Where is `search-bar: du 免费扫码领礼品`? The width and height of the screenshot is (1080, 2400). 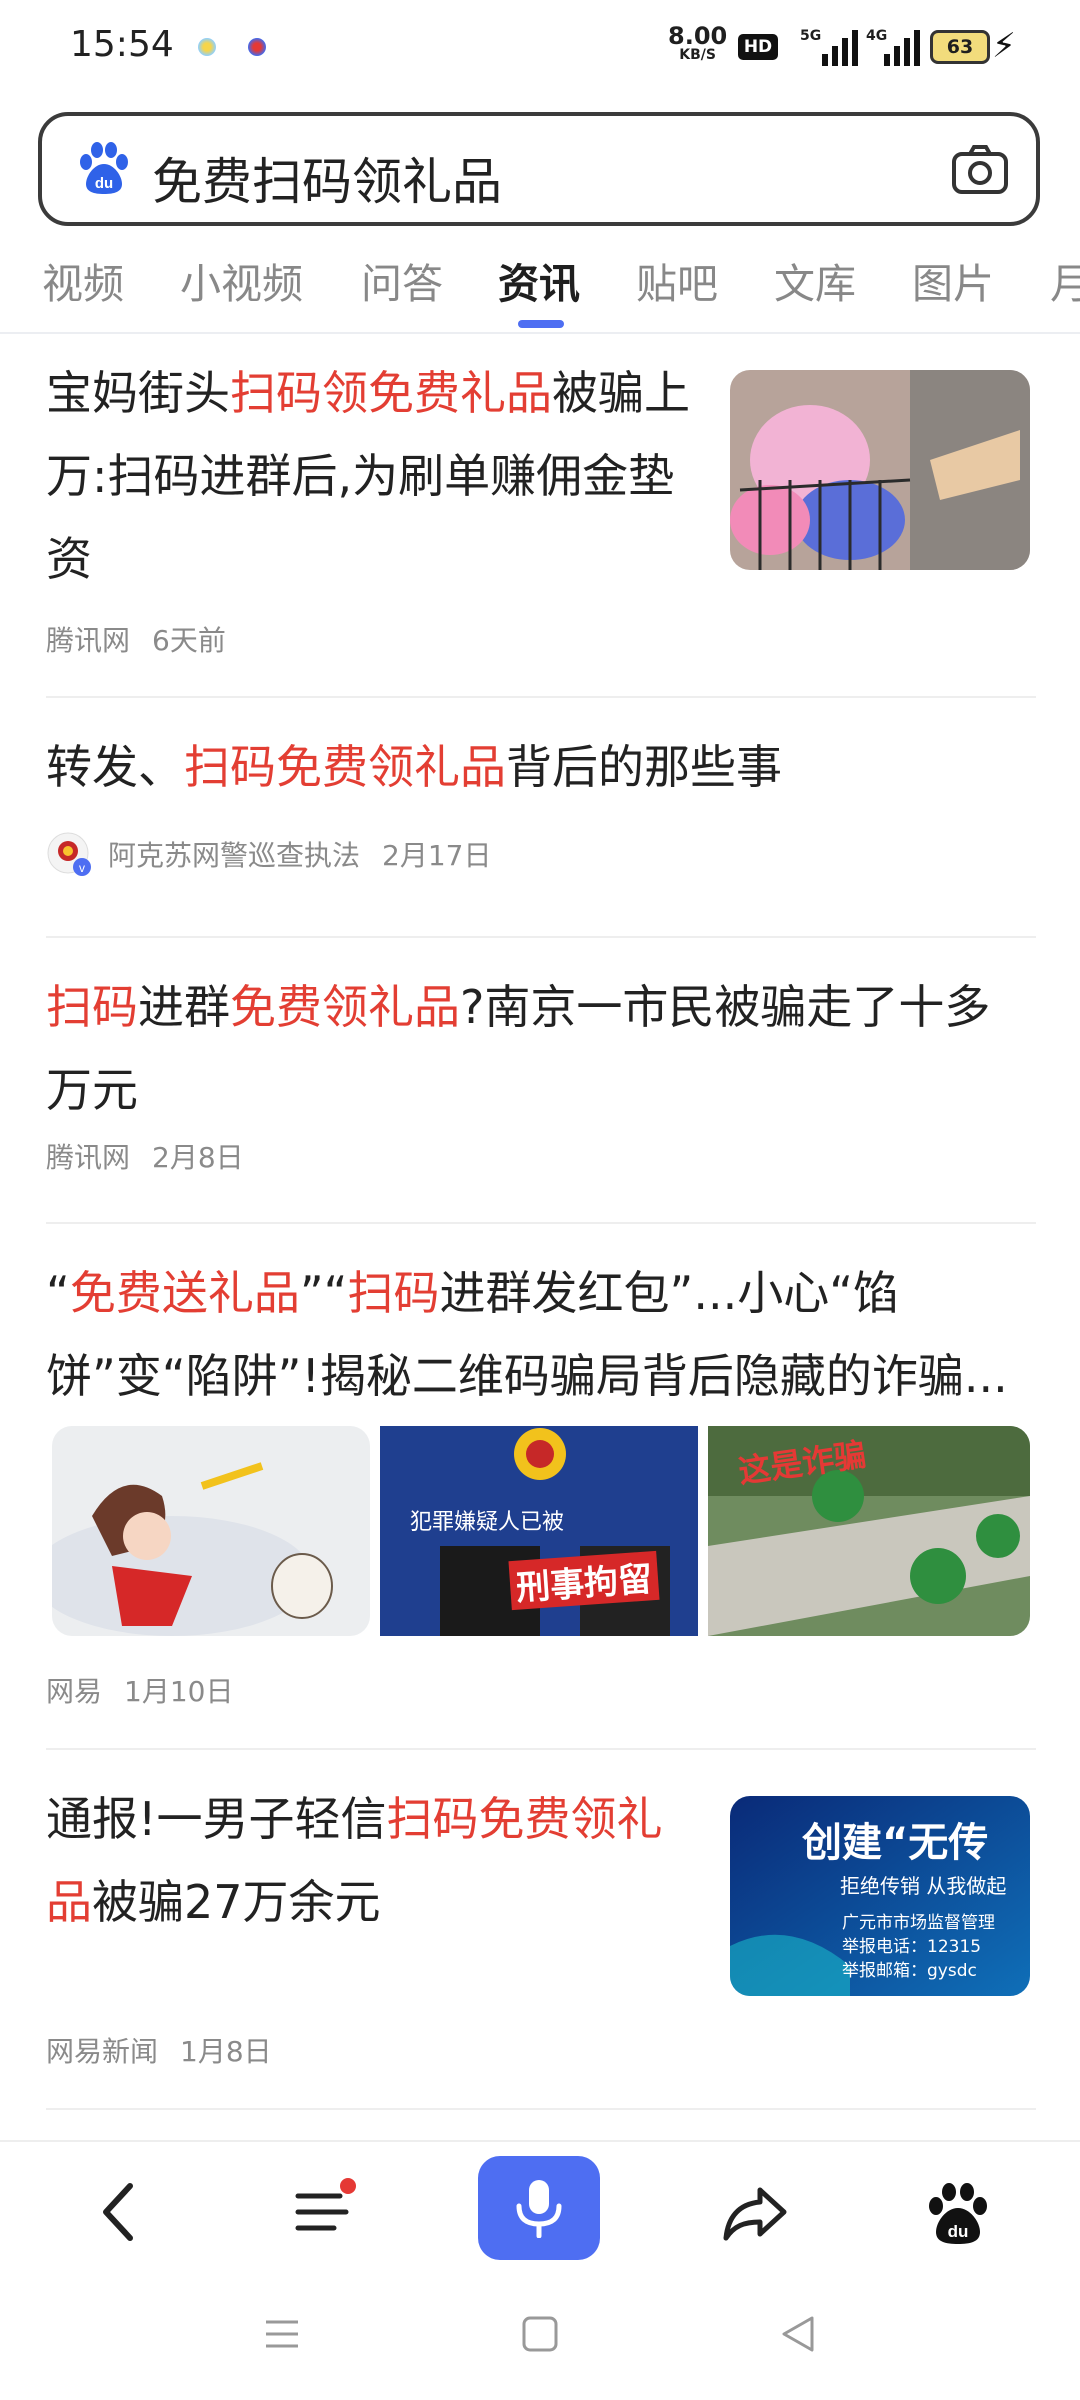
search-bar: du 免费扫码领礼品 is located at coordinates (539, 169).